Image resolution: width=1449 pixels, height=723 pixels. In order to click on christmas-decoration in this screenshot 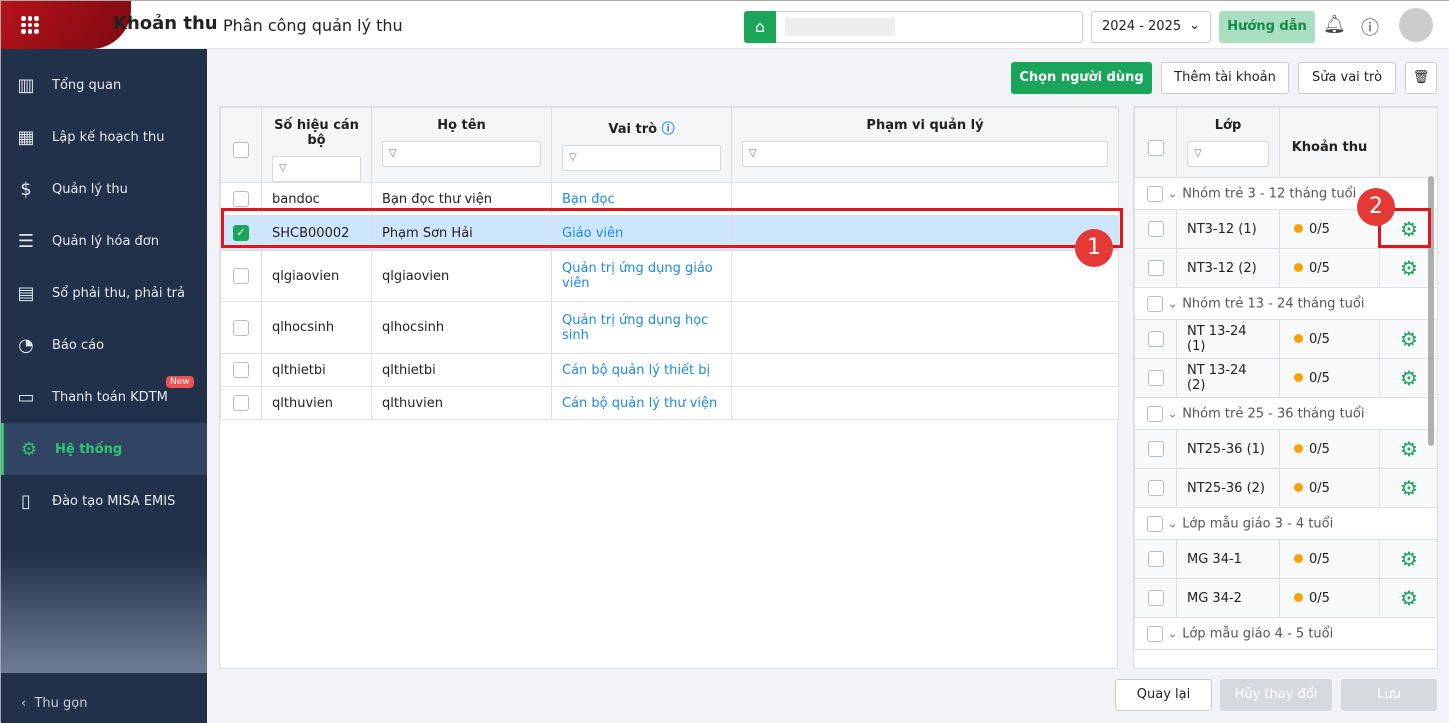, I will do `click(104, 613)`.